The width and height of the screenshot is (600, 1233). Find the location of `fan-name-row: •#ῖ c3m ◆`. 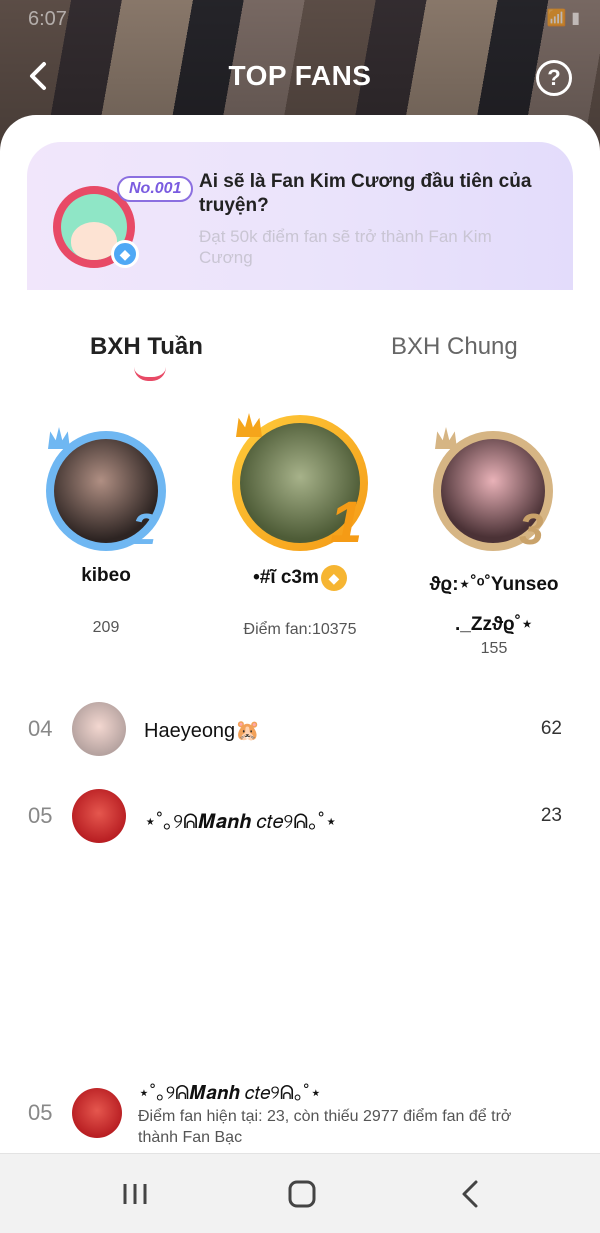

fan-name-row: •#ῖ c3m ◆ is located at coordinates (300, 578).